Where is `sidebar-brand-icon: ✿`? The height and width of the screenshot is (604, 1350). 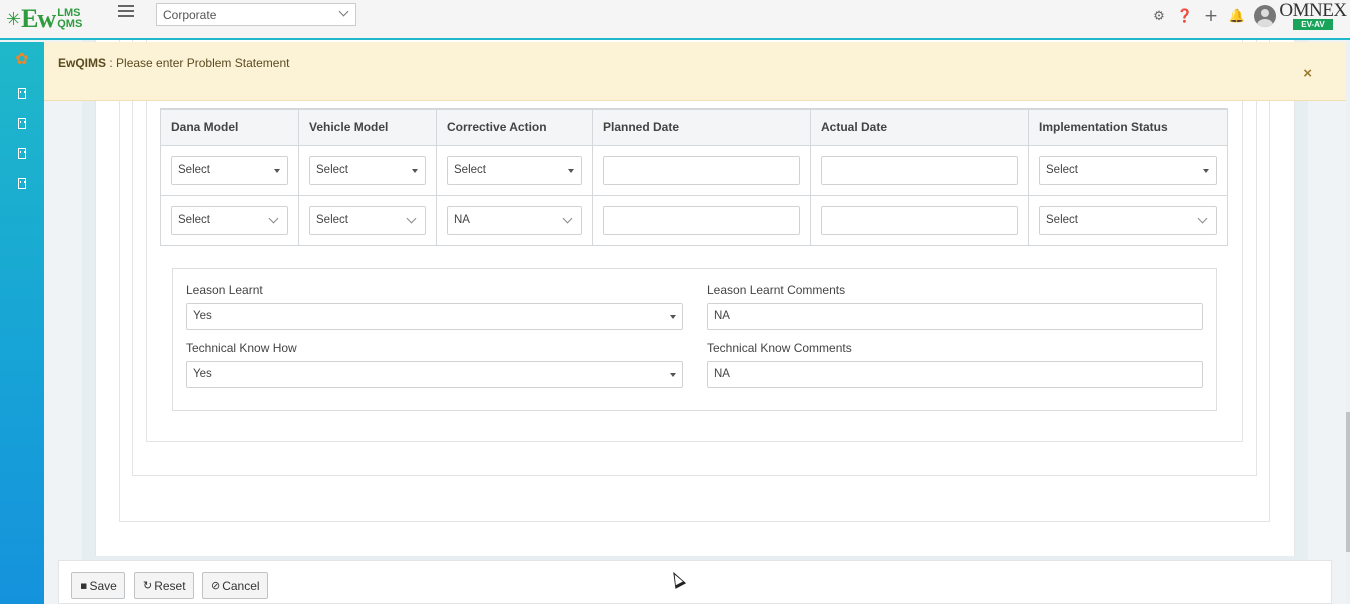 sidebar-brand-icon: ✿ is located at coordinates (22, 59).